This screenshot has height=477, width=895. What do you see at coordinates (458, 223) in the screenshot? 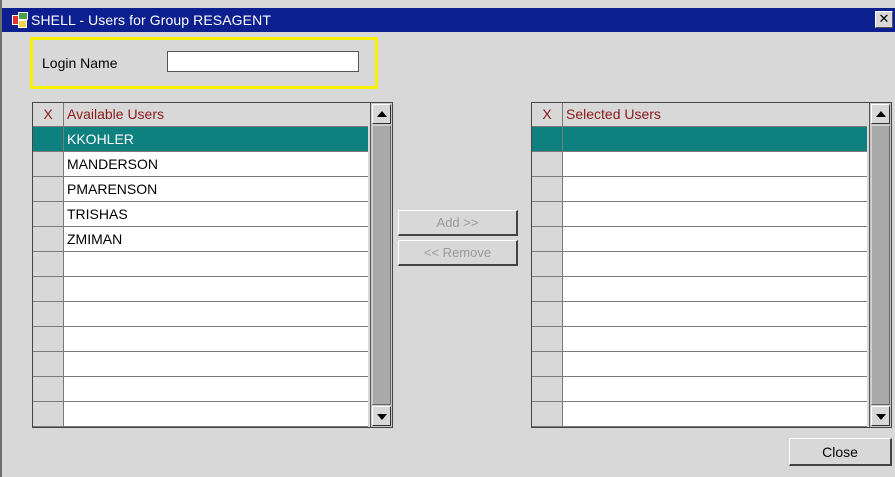
I see `add-button: Add >>` at bounding box center [458, 223].